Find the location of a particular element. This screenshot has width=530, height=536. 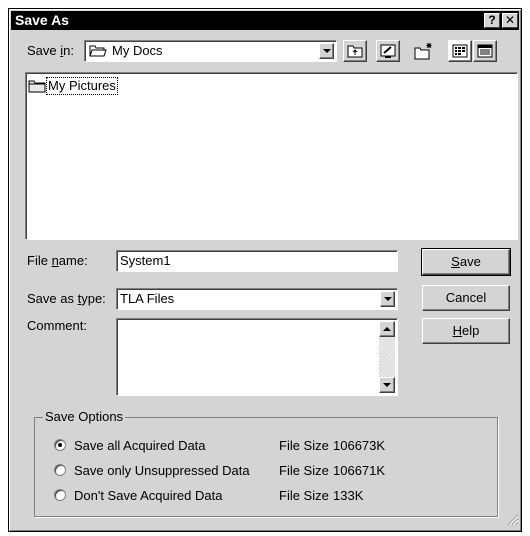

save-type-label: Save as type: is located at coordinates (66, 298).